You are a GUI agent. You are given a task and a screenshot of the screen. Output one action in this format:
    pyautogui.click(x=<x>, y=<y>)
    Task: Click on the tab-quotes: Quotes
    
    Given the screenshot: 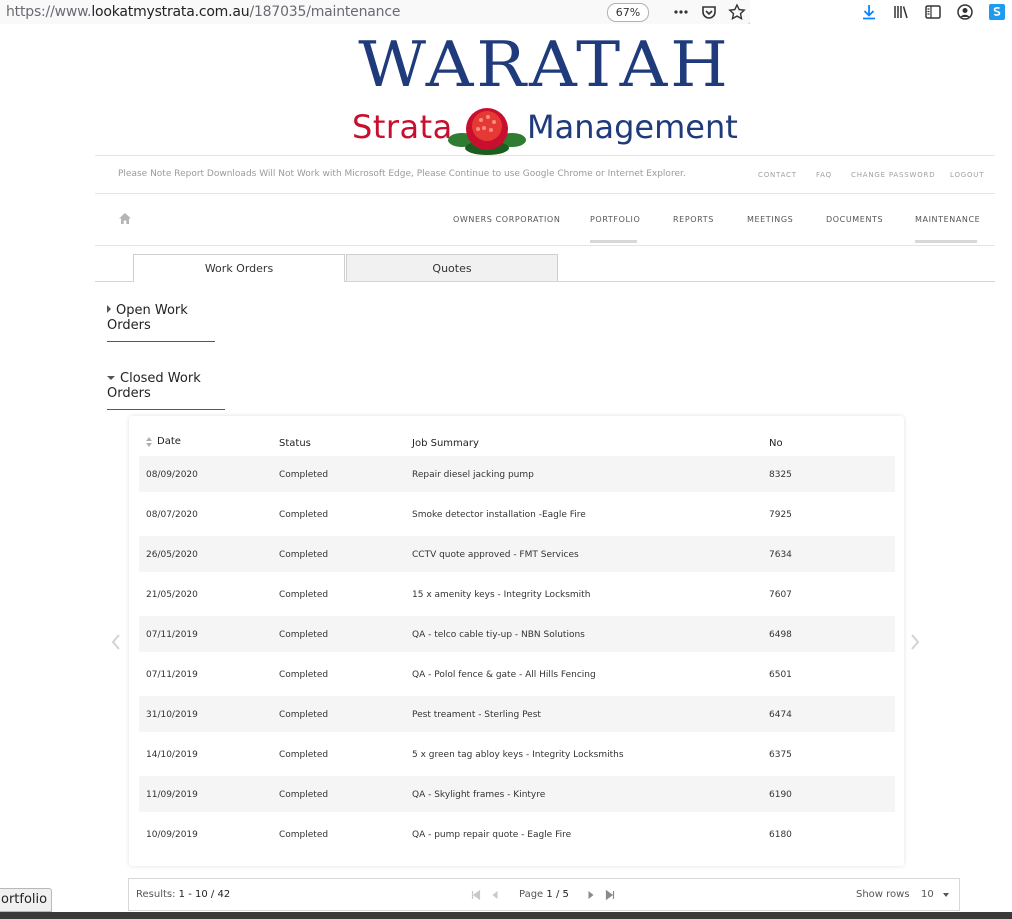 What is the action you would take?
    pyautogui.click(x=452, y=267)
    